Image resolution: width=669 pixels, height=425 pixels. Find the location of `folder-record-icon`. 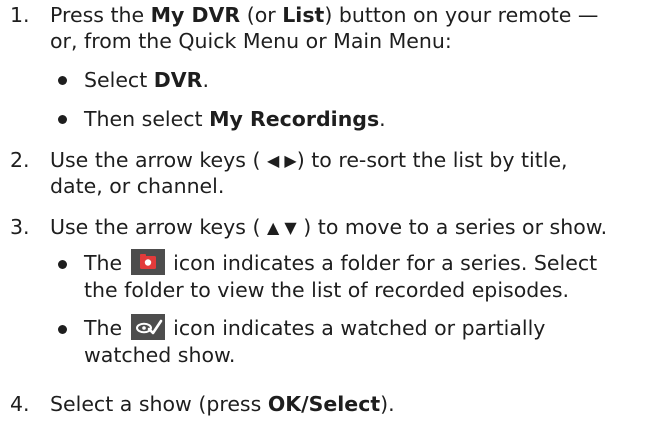

folder-record-icon is located at coordinates (147, 262).